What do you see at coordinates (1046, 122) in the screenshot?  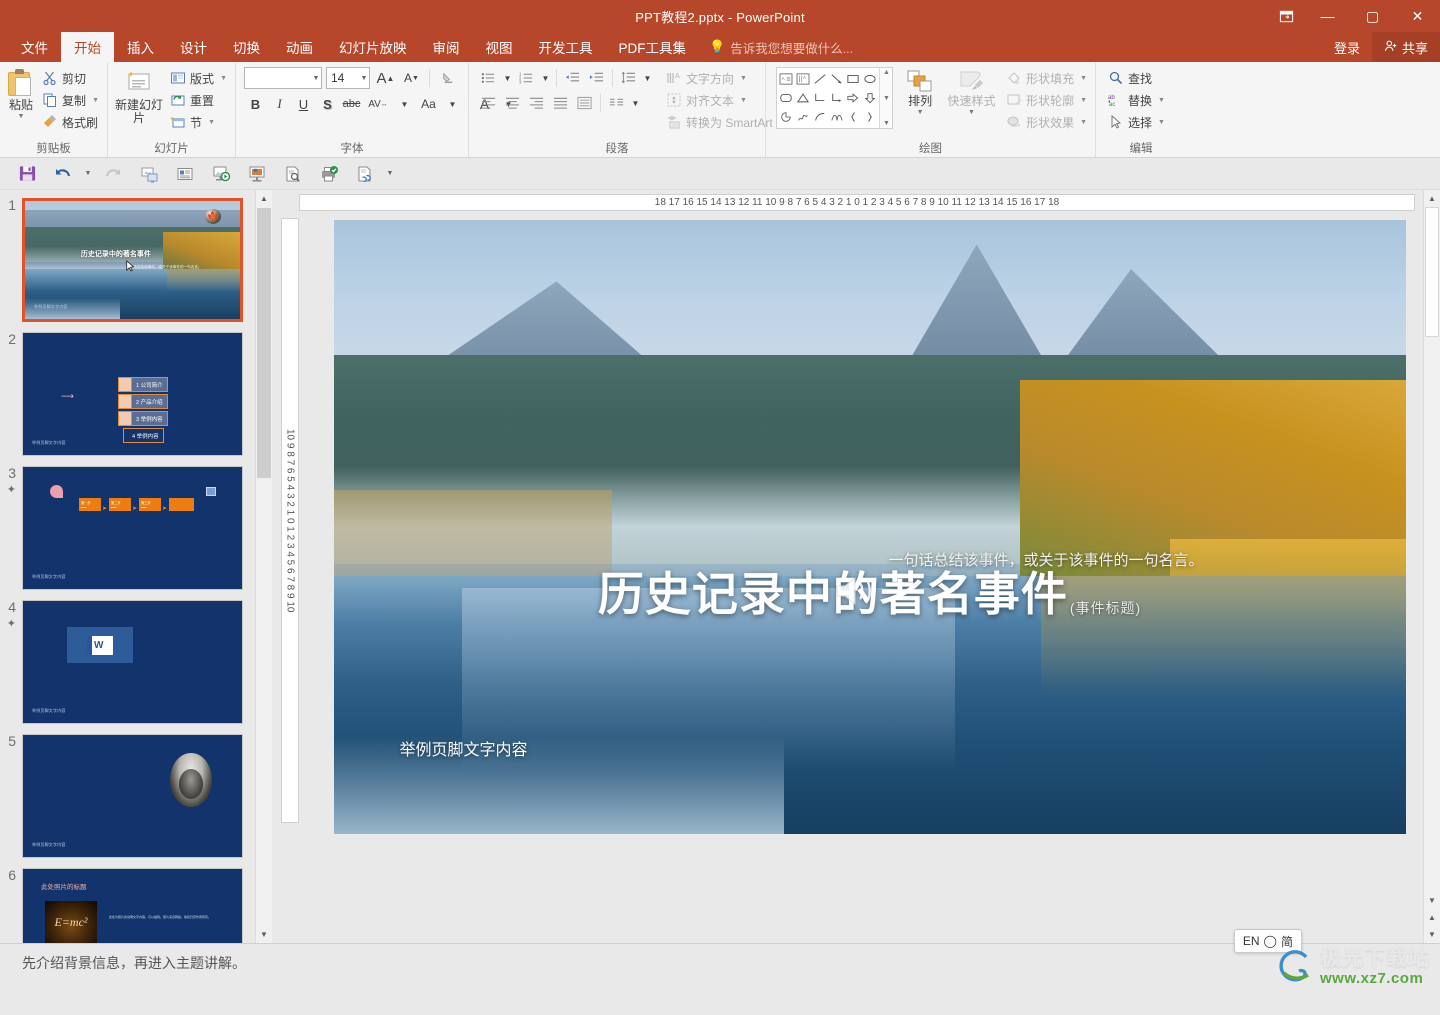 I see `shape-effects-button: 形状效果 ▼` at bounding box center [1046, 122].